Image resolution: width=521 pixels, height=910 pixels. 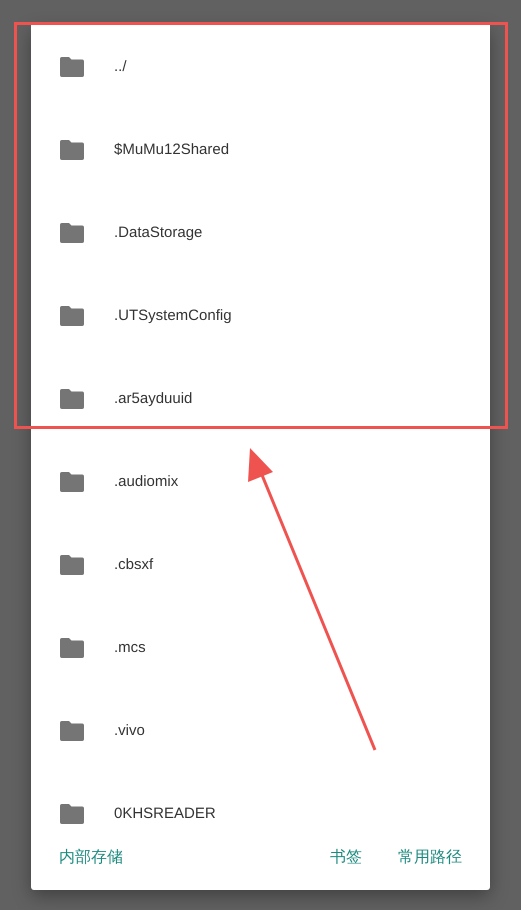 I want to click on folder-name: .ar5ayduuid, so click(x=153, y=398).